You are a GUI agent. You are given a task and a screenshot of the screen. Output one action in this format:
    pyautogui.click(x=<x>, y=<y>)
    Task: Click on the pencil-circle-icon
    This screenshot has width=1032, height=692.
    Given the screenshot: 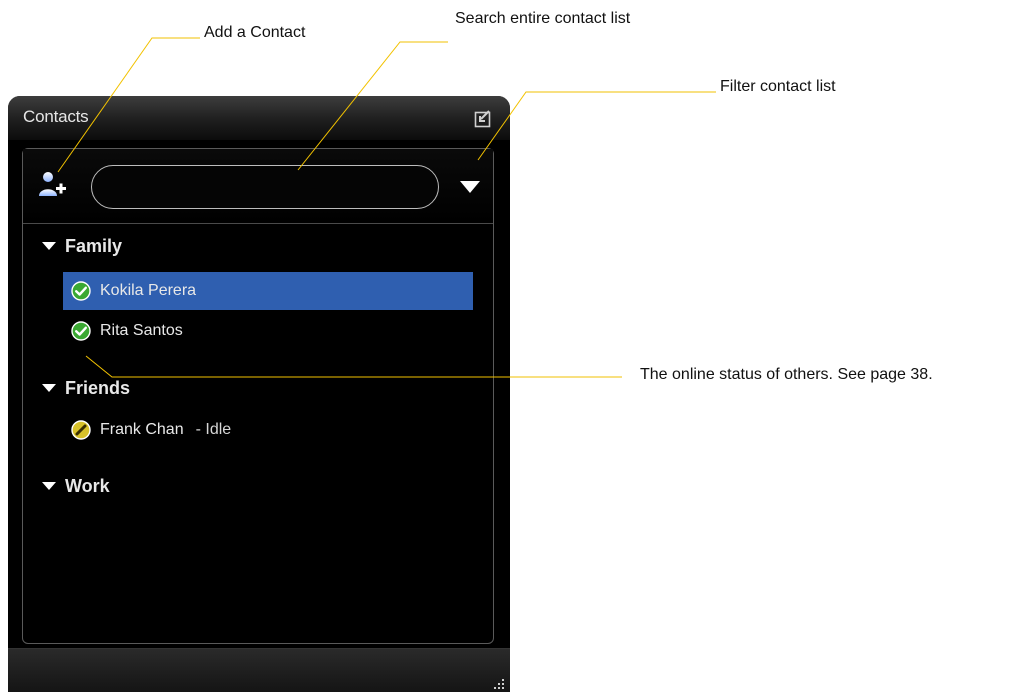 What is the action you would take?
    pyautogui.click(x=81, y=430)
    